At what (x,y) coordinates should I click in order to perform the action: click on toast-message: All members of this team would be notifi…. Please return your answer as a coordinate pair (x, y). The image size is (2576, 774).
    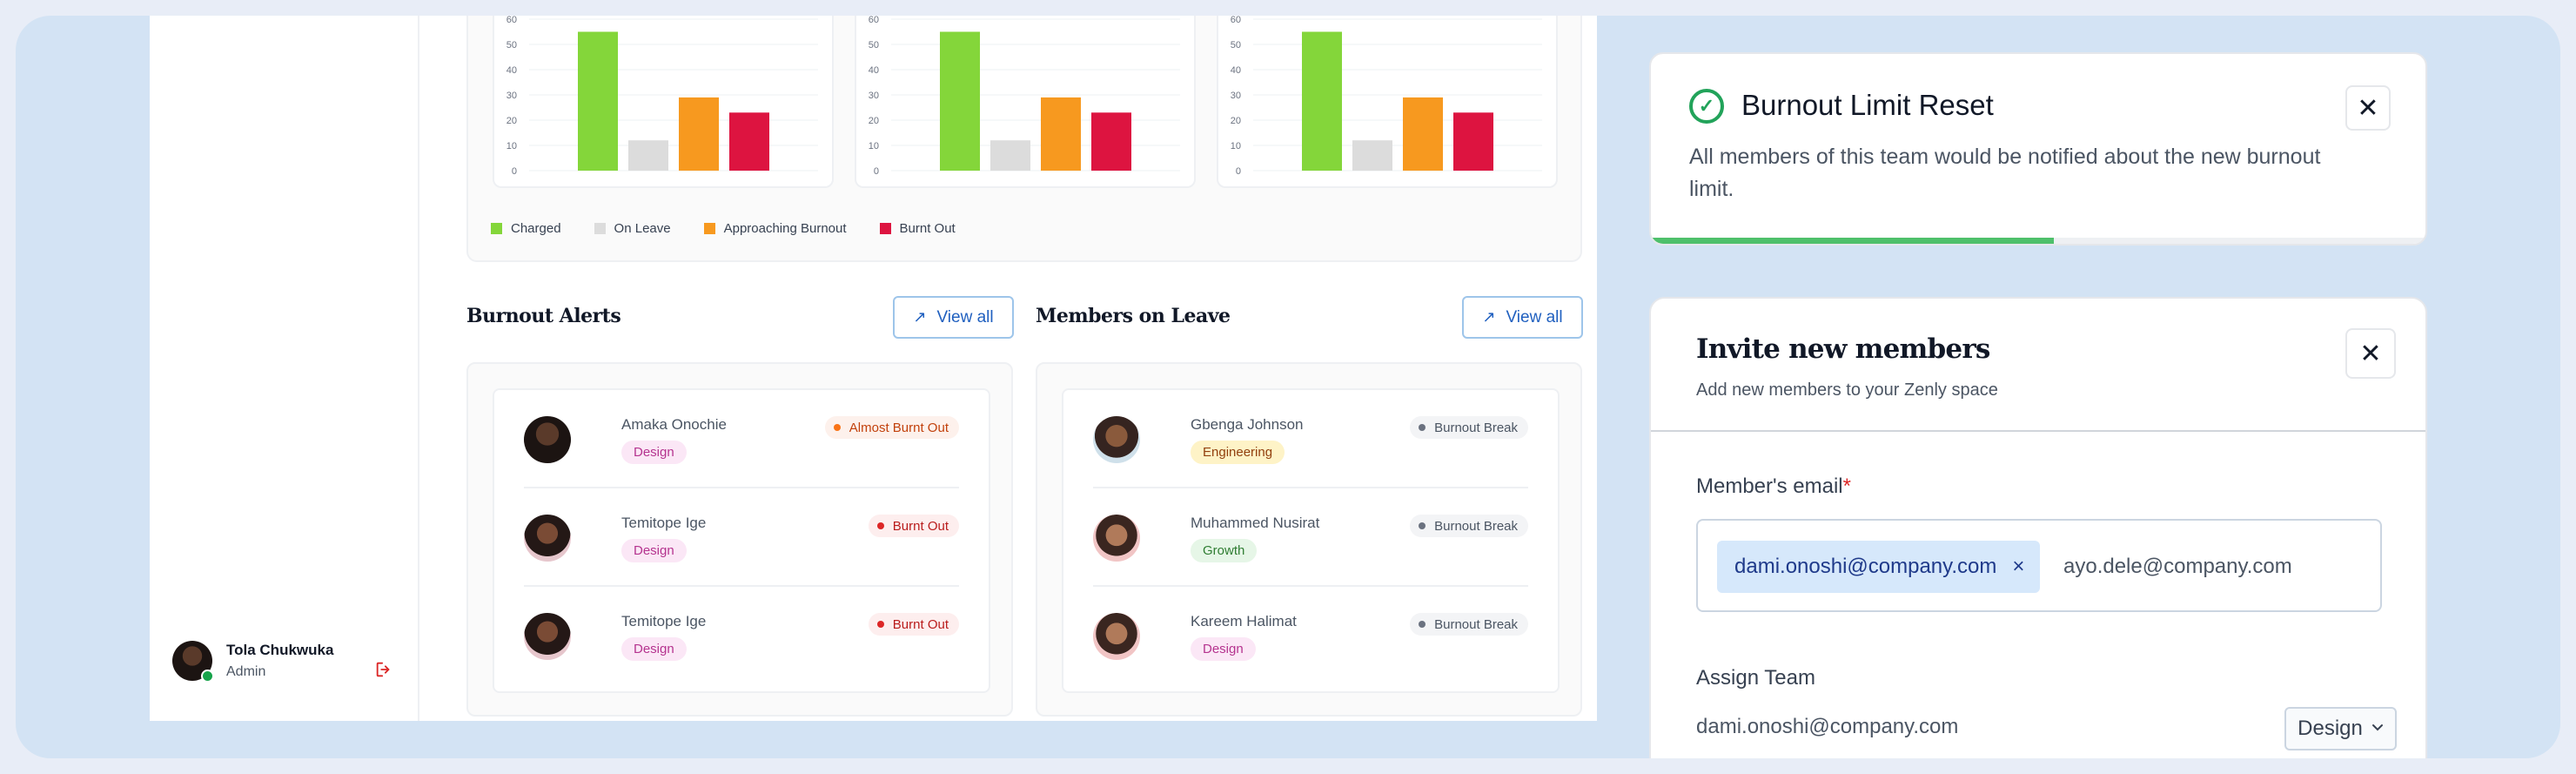
    Looking at the image, I should click on (2005, 173).